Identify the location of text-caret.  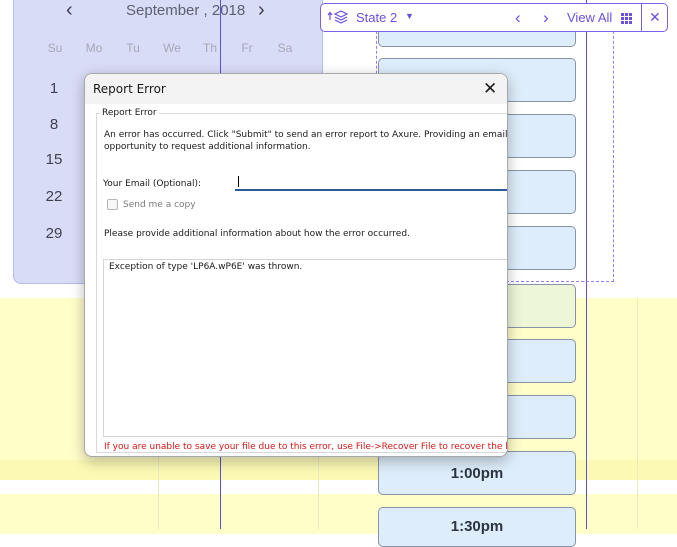
(238, 181).